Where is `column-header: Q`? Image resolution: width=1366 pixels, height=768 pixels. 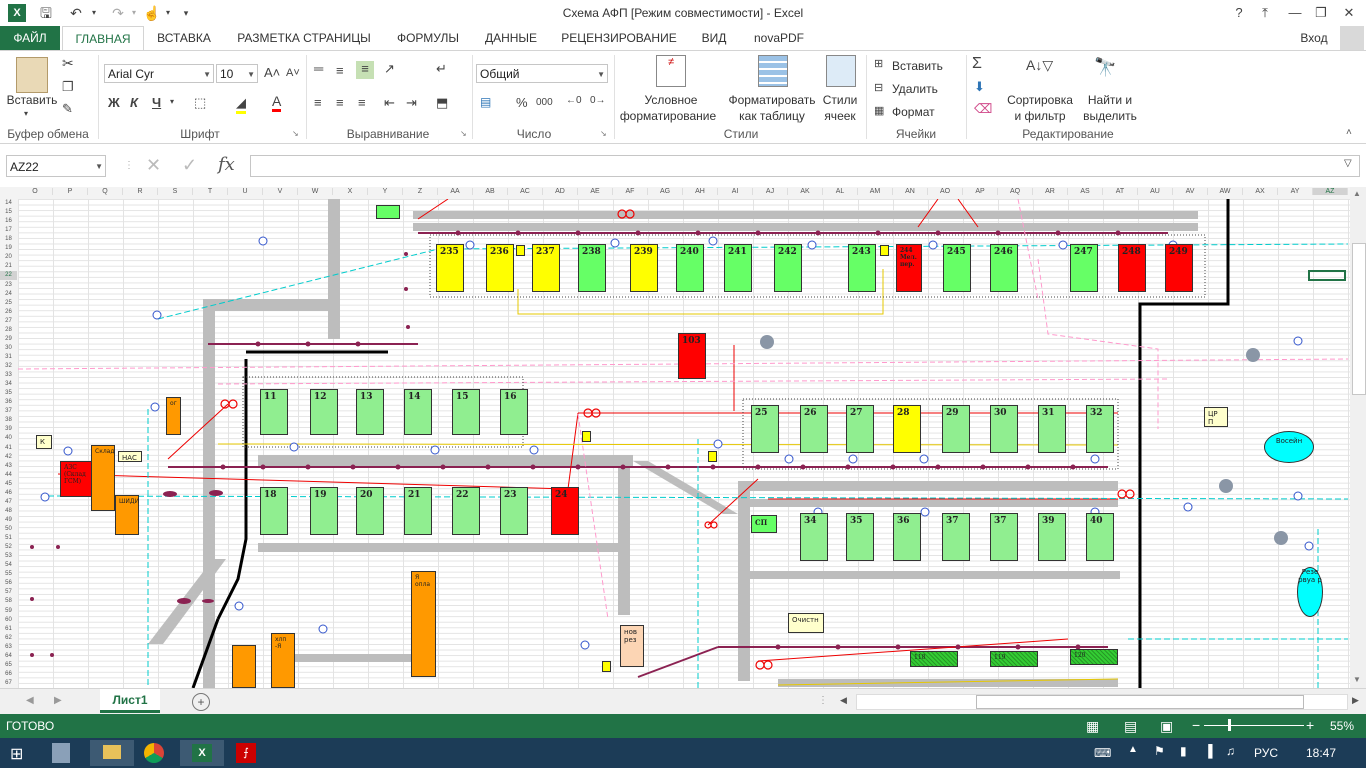
column-header: Q is located at coordinates (105, 191).